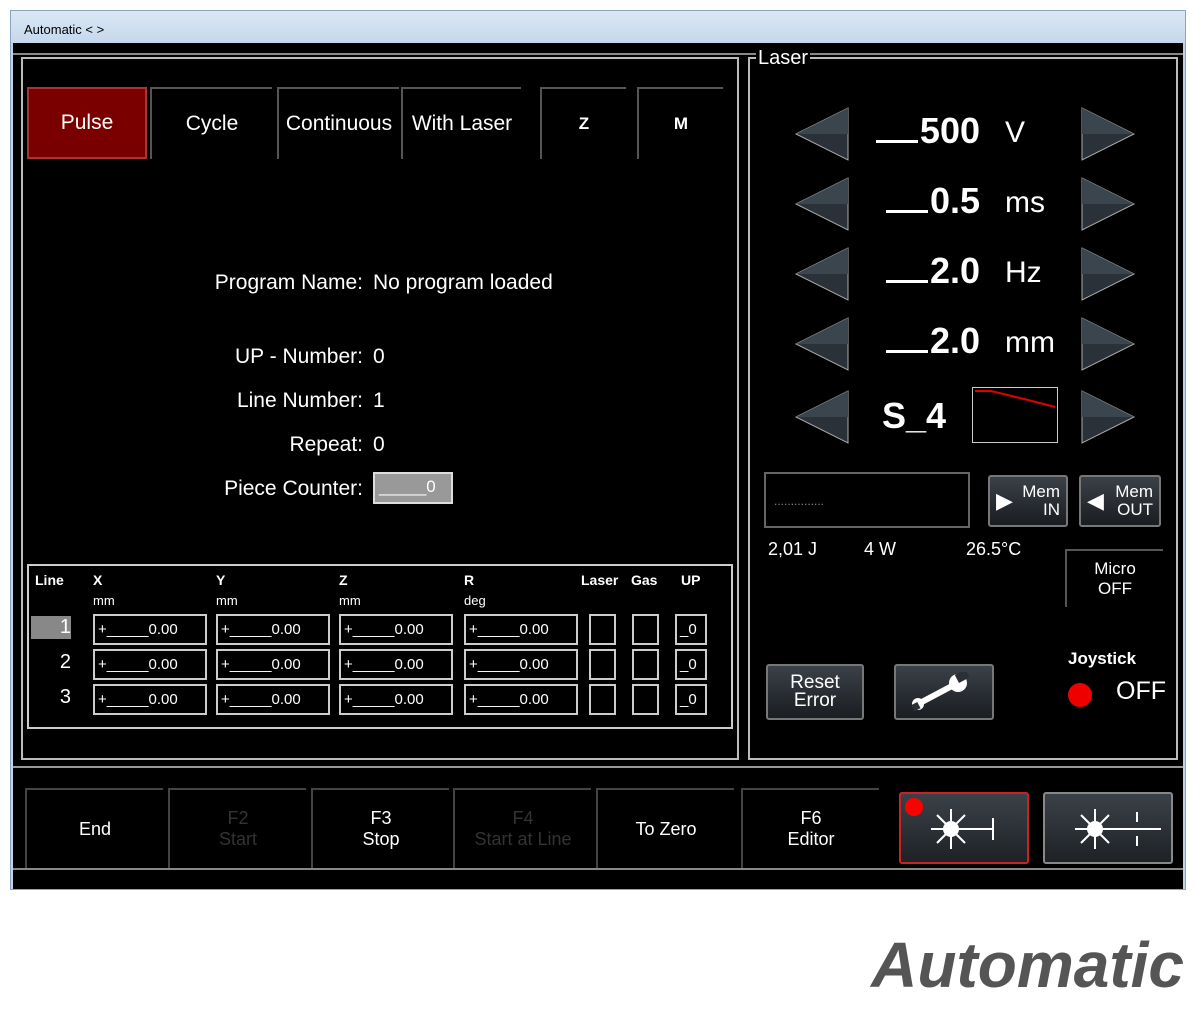 This screenshot has width=1194, height=1009. I want to click on param-unit: V, so click(1015, 132).